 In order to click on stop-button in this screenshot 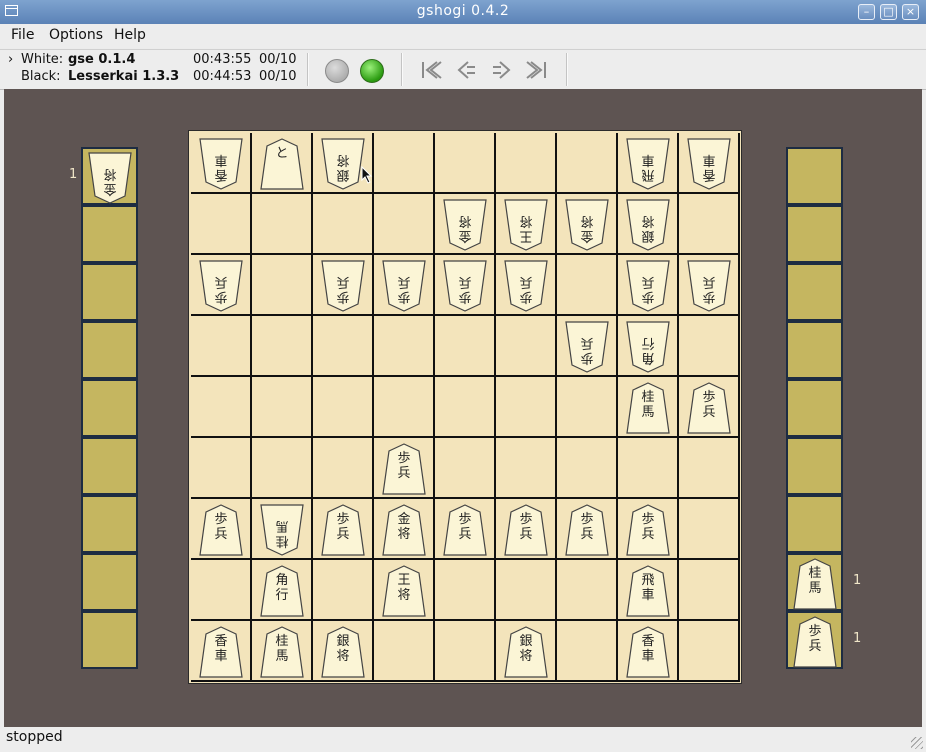, I will do `click(337, 71)`.